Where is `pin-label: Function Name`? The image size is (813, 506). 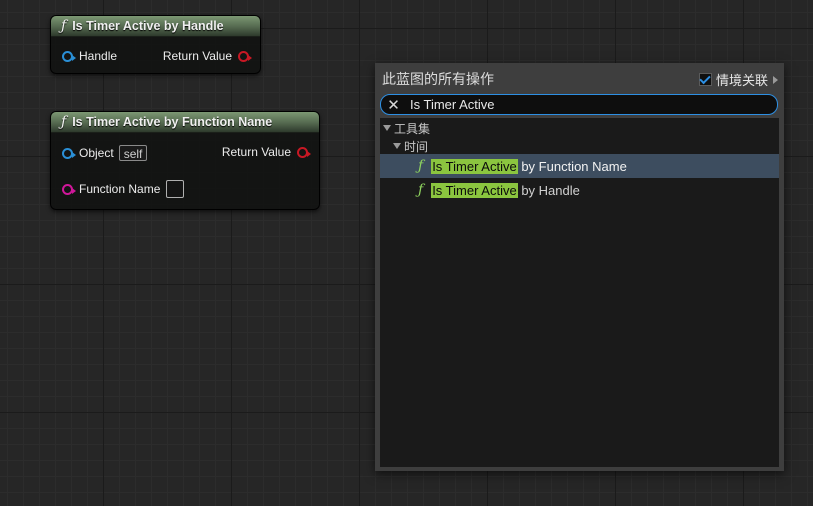
pin-label: Function Name is located at coordinates (120, 189).